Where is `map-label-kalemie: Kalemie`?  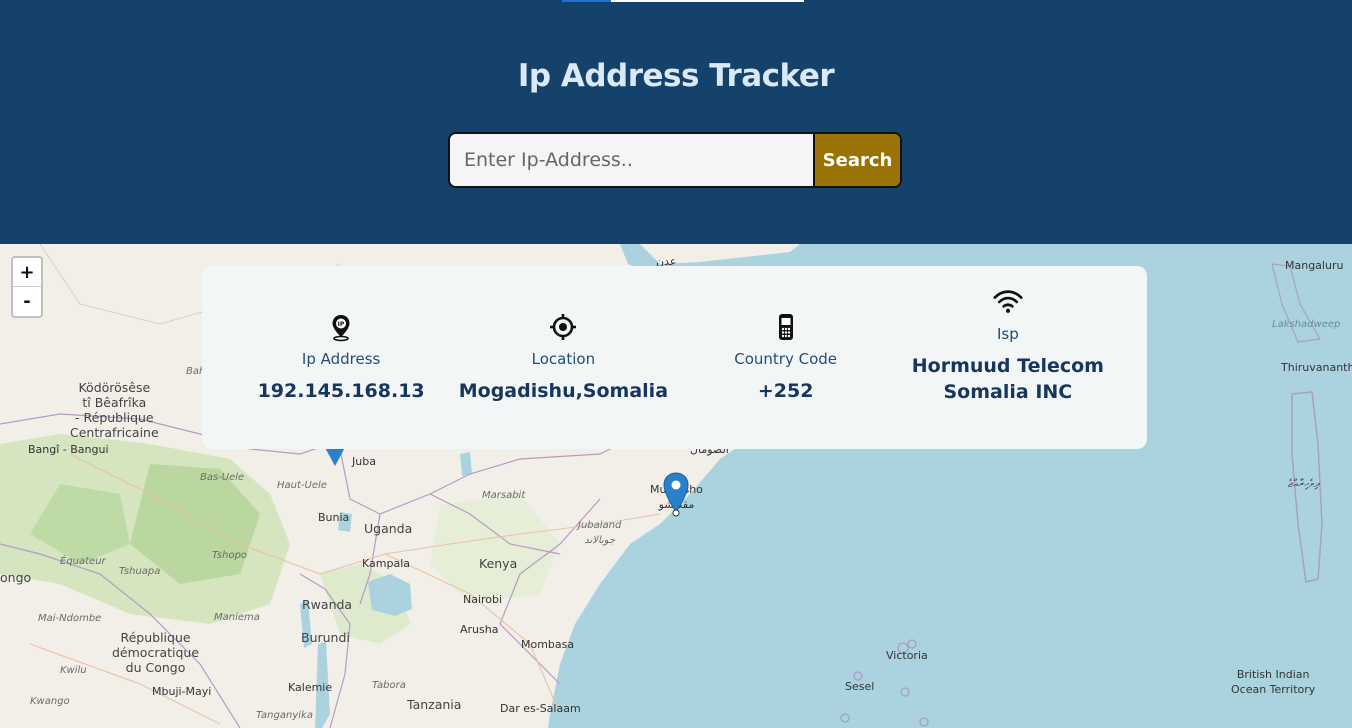
map-label-kalemie: Kalemie is located at coordinates (310, 687).